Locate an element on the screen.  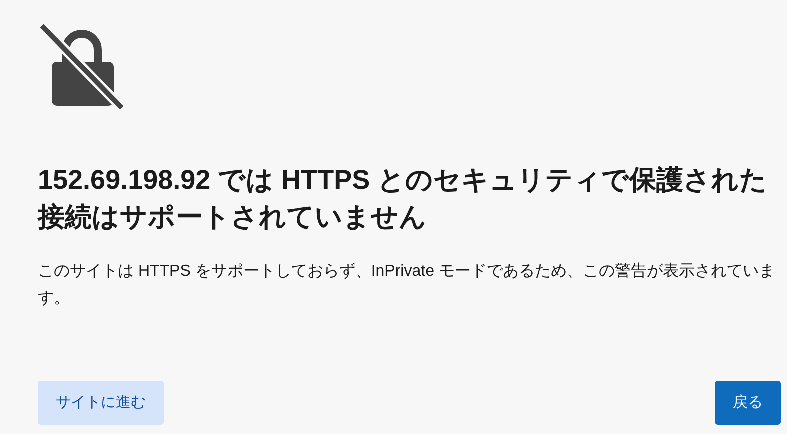
error-heading: 152.69.198.92 では HTTPS とのセキュリティで保護された接続はサポートされていません is located at coordinates (403, 199).